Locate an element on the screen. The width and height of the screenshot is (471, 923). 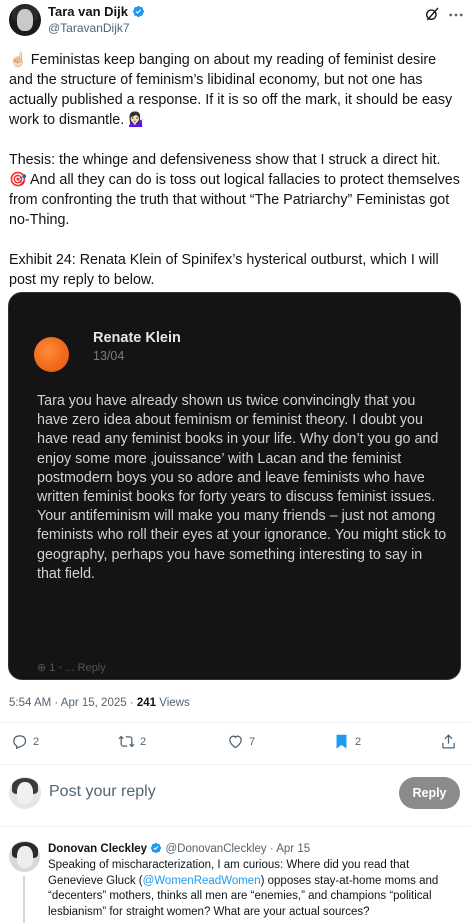
reply-action: 2 is located at coordinates (25, 741).